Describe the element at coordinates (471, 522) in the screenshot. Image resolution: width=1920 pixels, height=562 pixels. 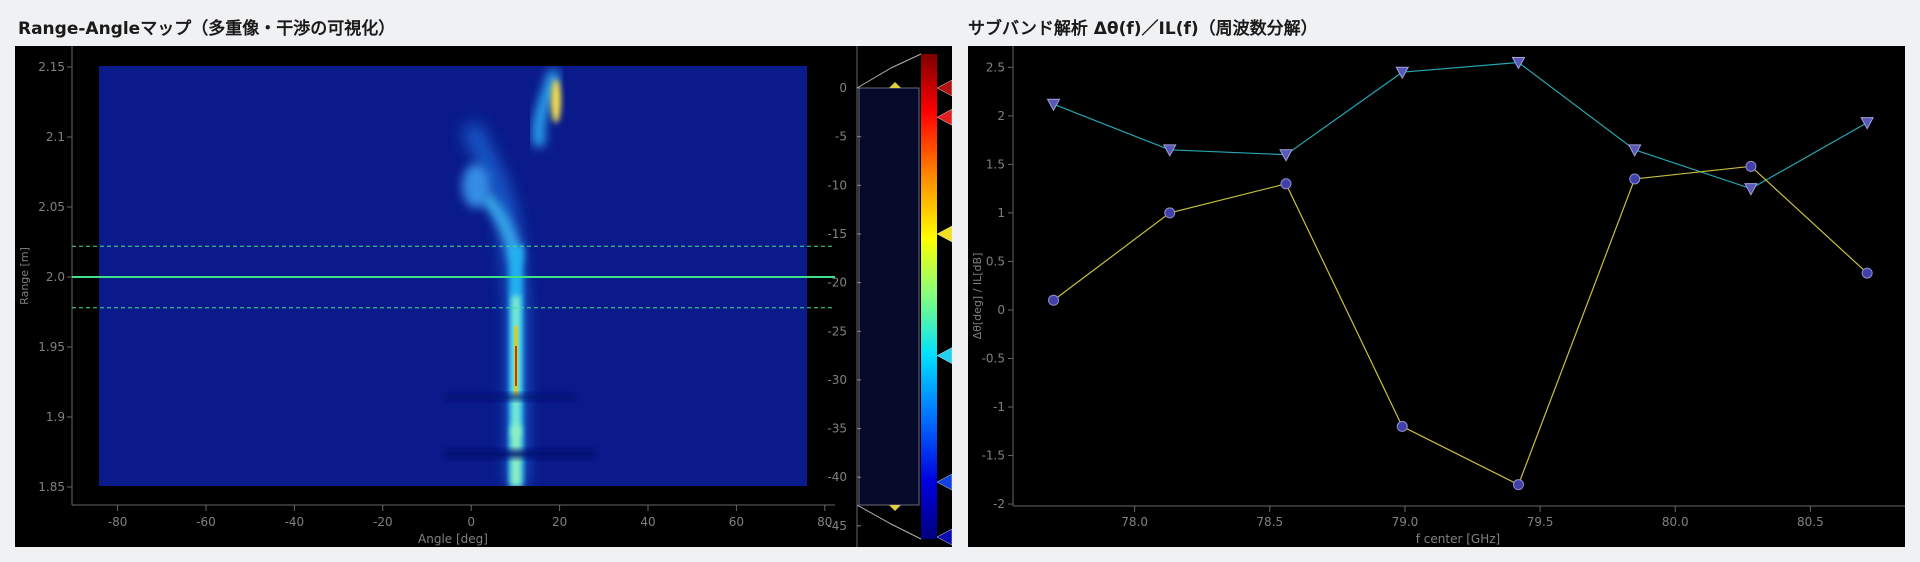
I see `x-tick-label: 0` at that location.